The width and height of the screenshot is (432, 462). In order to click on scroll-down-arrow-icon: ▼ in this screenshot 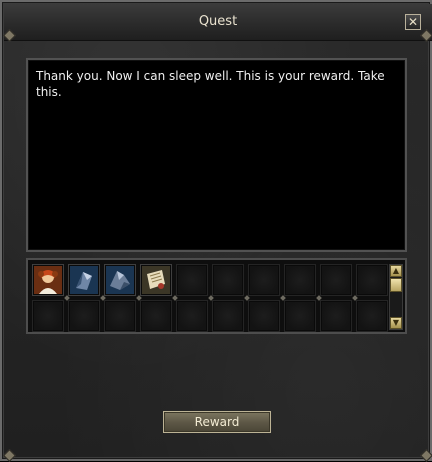, I will do `click(396, 322)`.